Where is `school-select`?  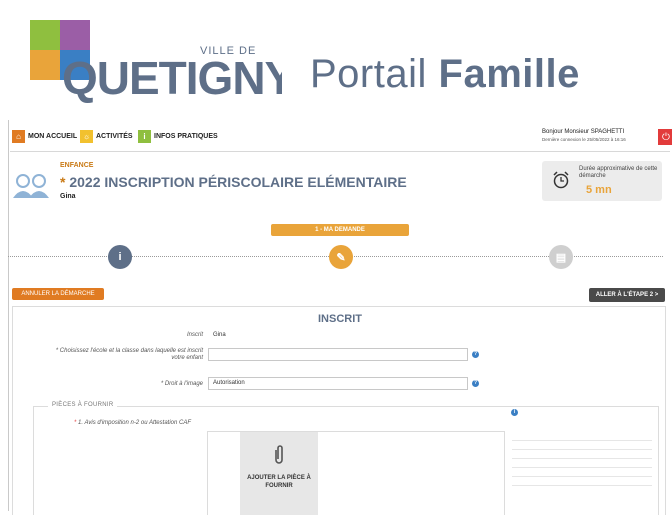
school-select is located at coordinates (338, 354).